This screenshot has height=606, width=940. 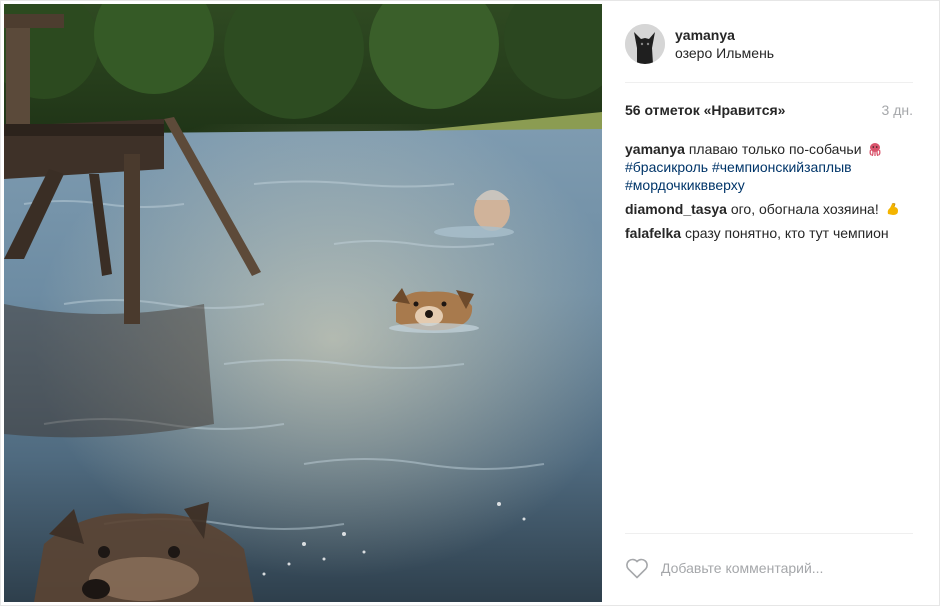 I want to click on likes-row: 56 отметок «Нравится» 3 дн., so click(x=769, y=110).